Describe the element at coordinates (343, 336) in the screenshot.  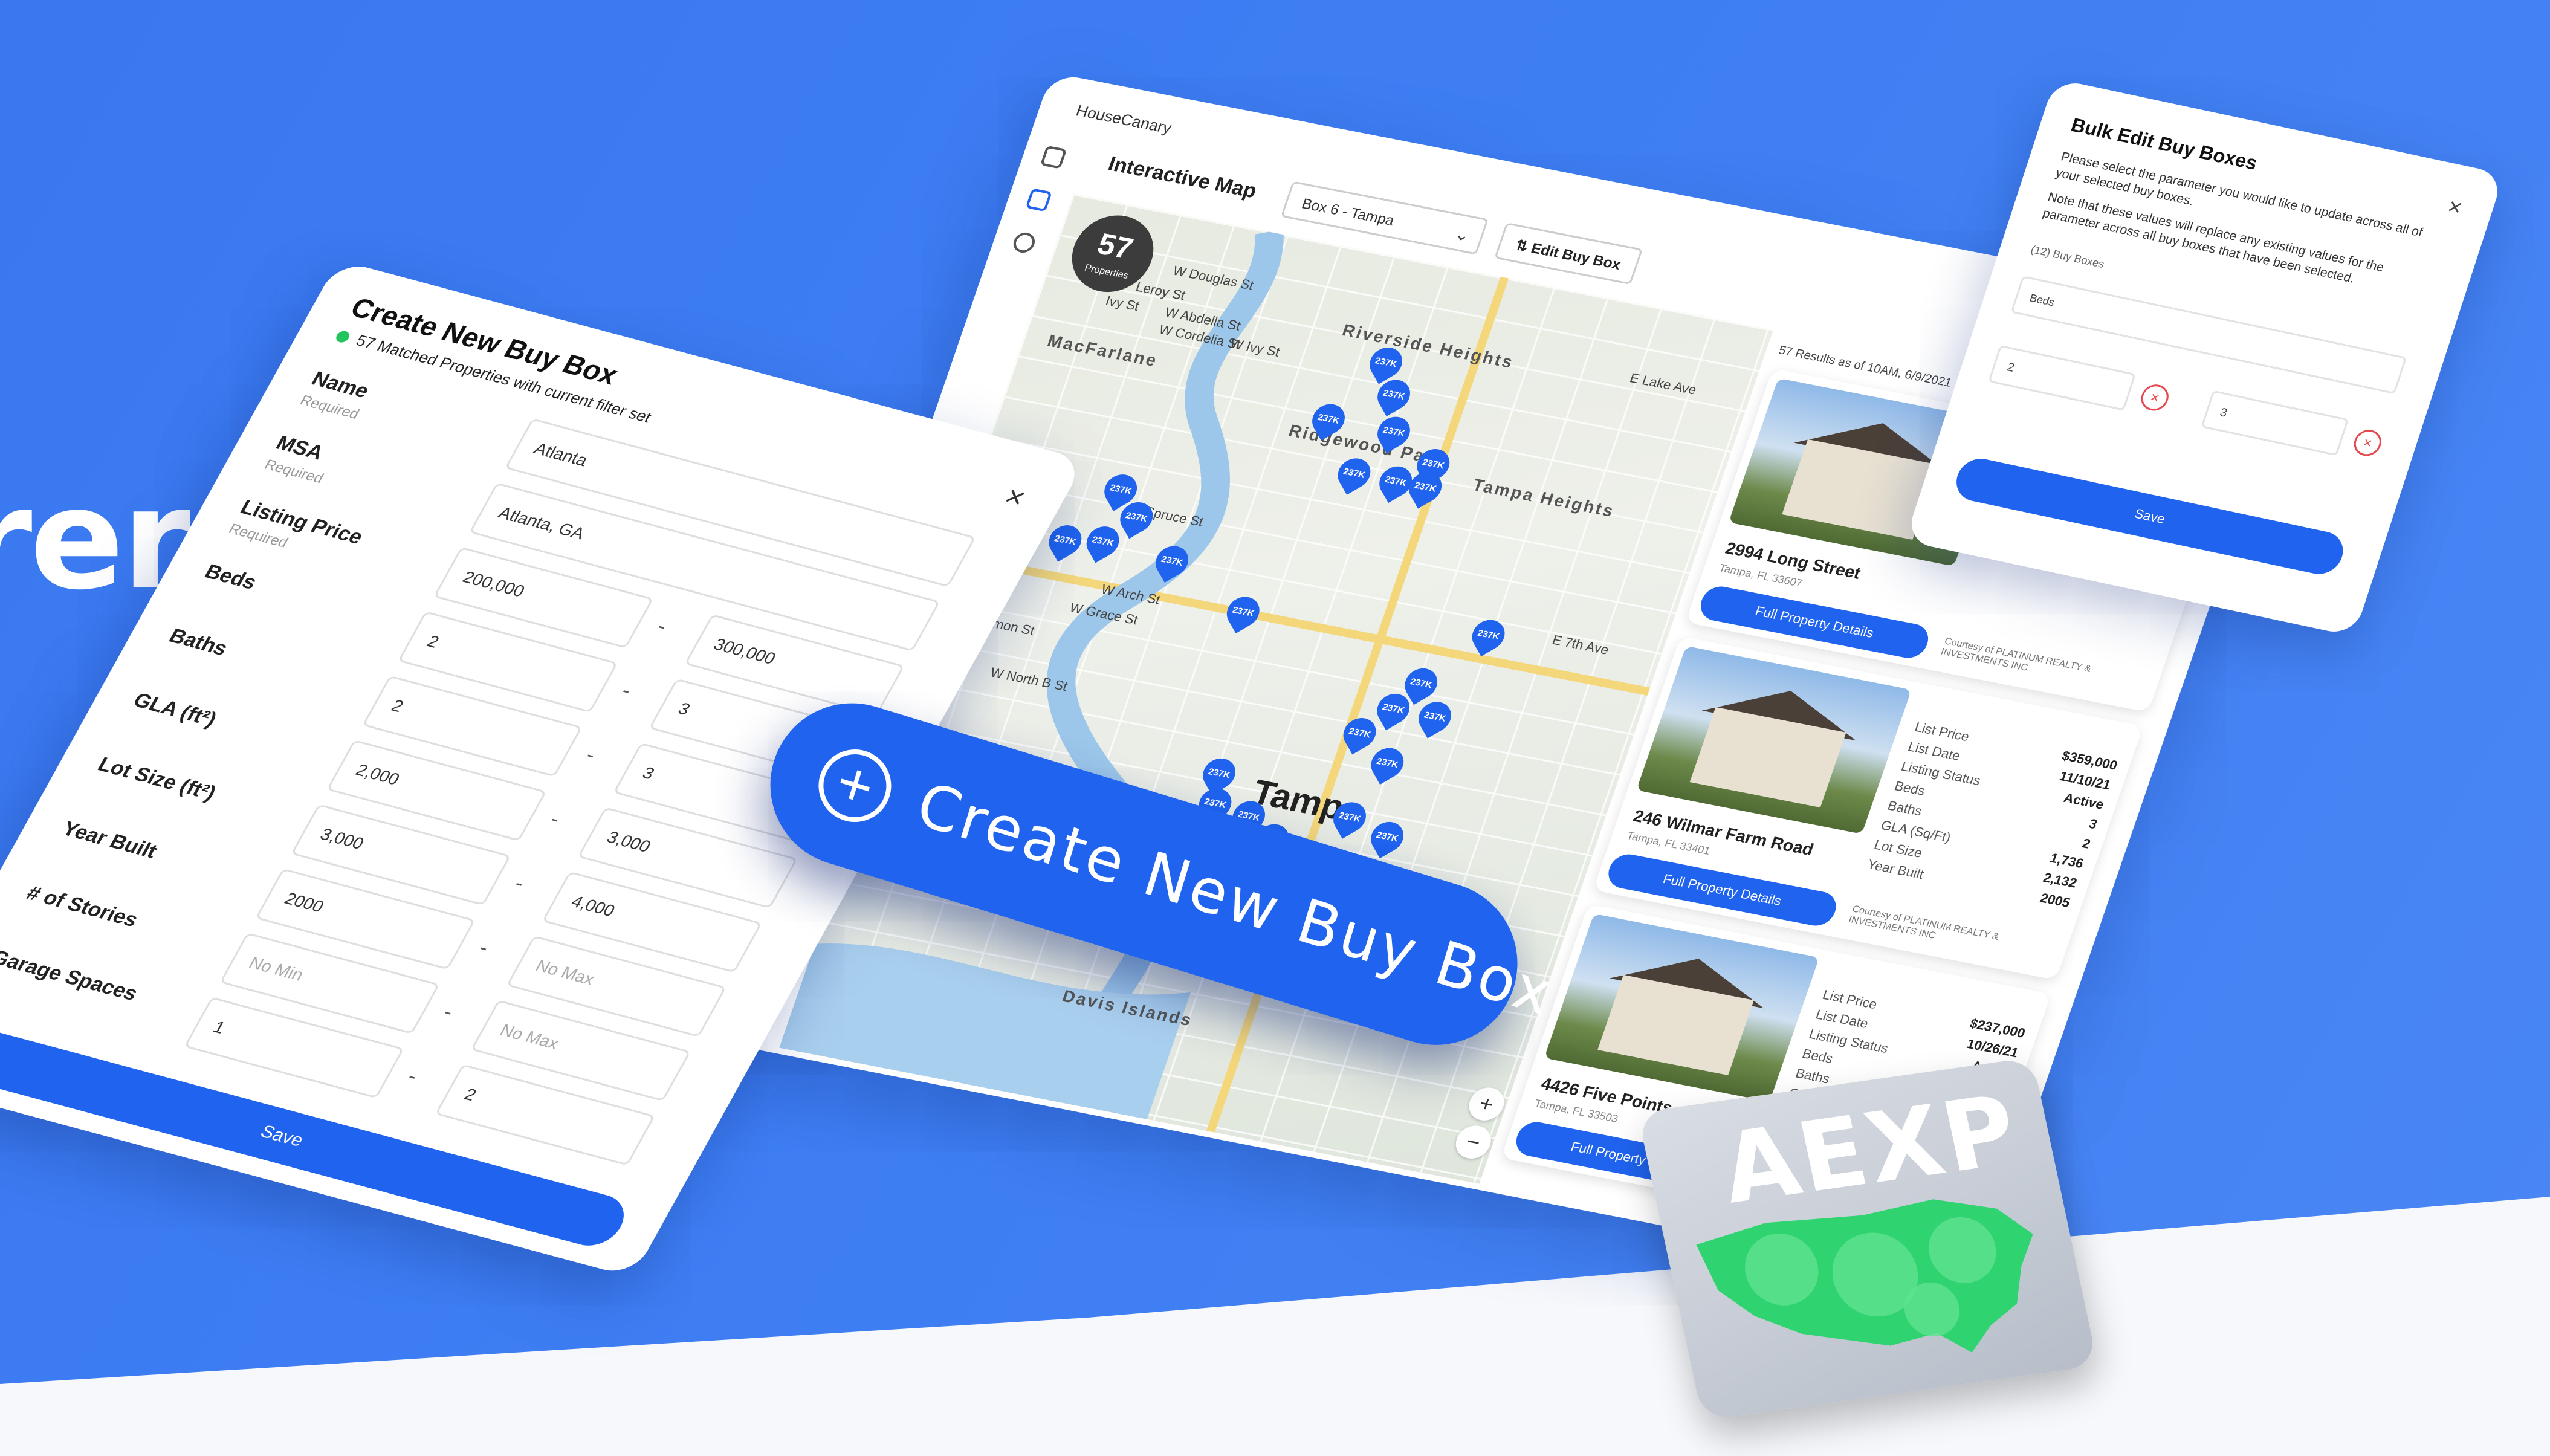
I see `status-dot` at that location.